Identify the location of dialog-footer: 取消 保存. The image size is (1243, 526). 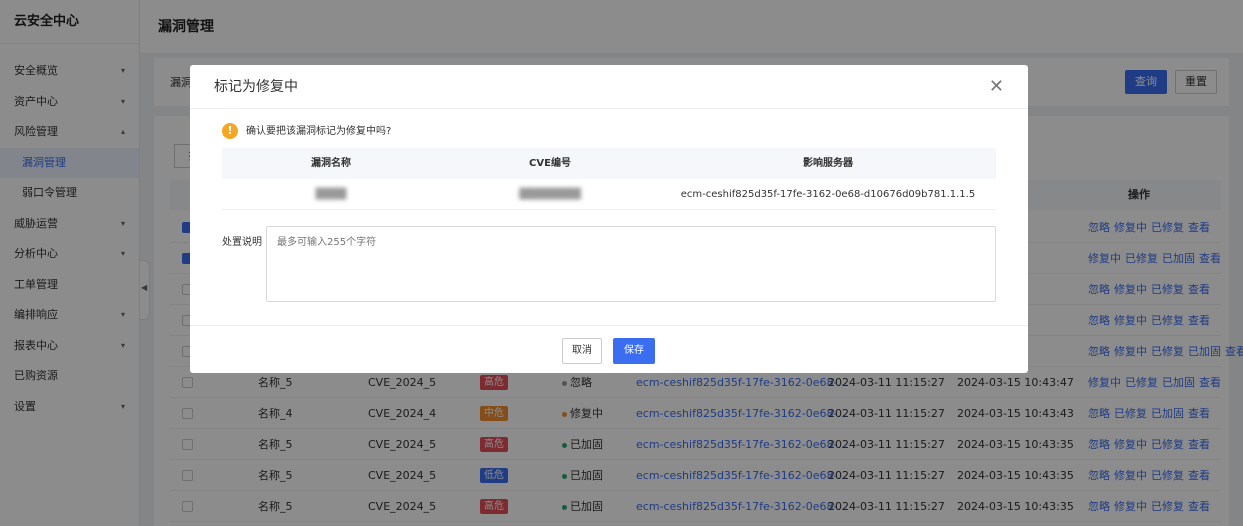
(609, 349).